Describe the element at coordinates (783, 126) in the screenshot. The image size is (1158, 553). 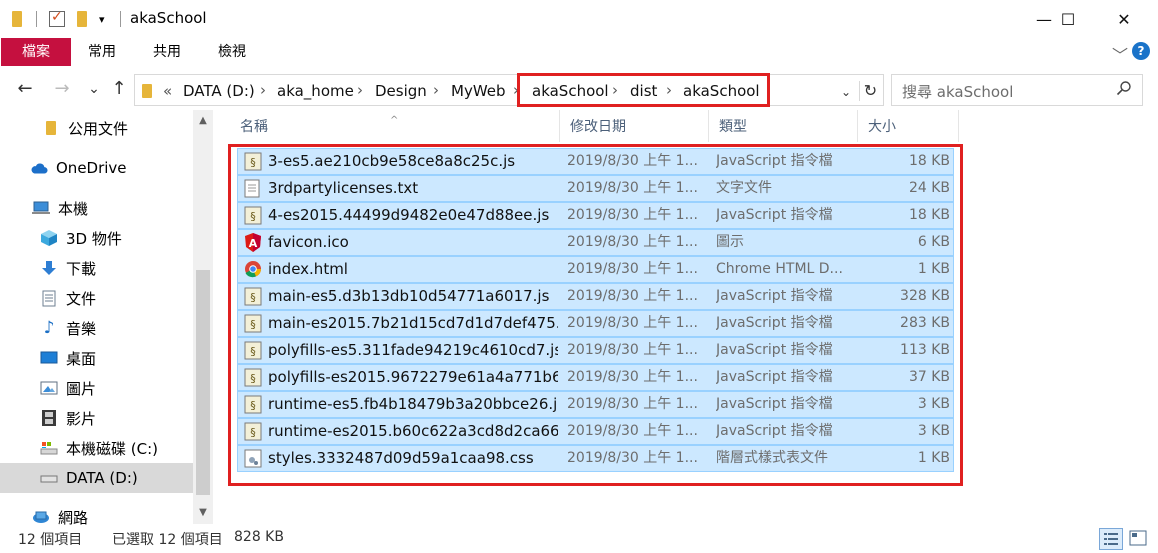
I see `column-header-type: 類型` at that location.